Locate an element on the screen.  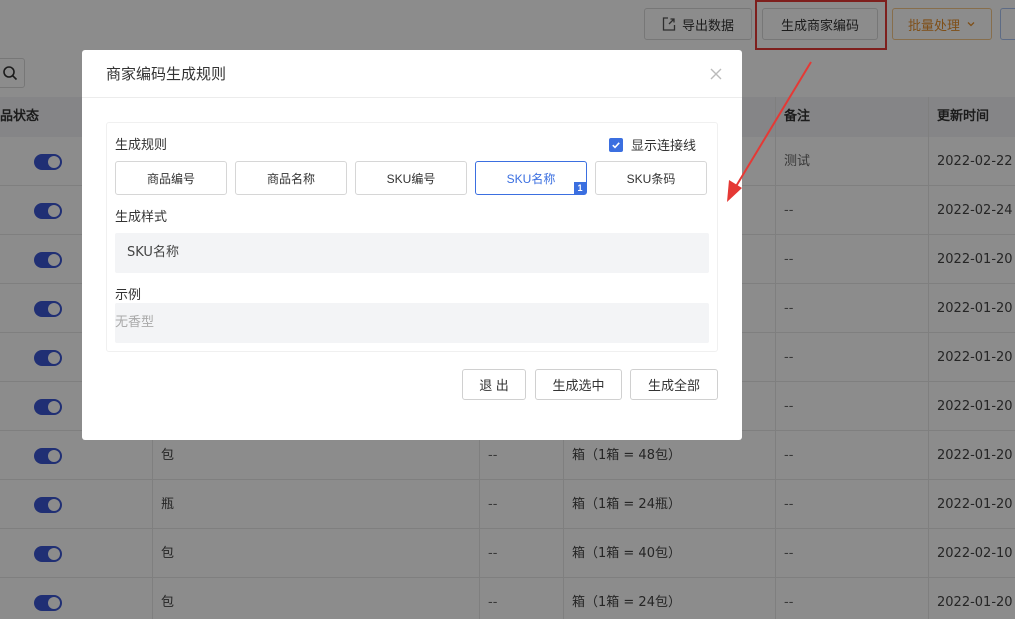
generate-selected-button: 生成选中 is located at coordinates (578, 384).